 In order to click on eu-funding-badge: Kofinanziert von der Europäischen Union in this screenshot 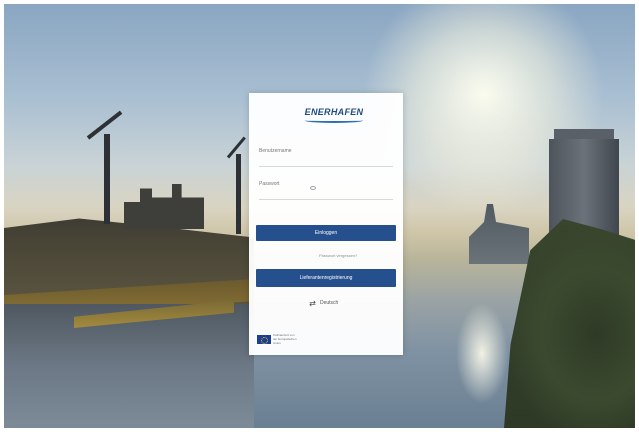, I will do `click(278, 339)`.